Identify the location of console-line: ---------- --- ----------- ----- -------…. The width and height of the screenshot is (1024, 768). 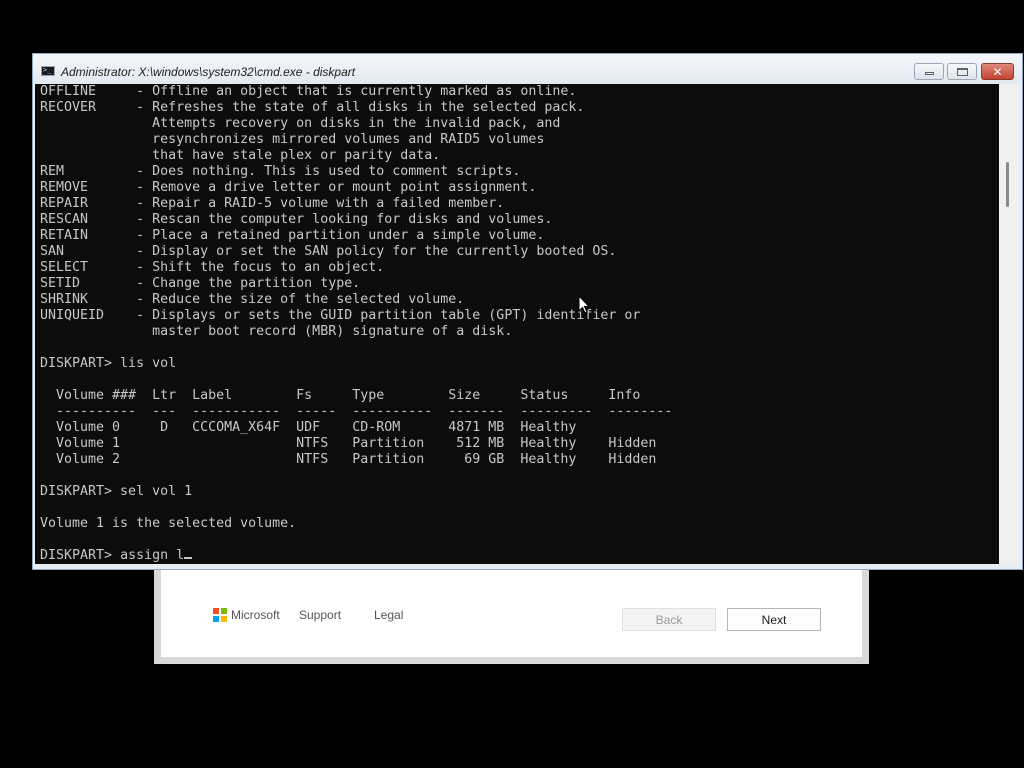
(364, 411).